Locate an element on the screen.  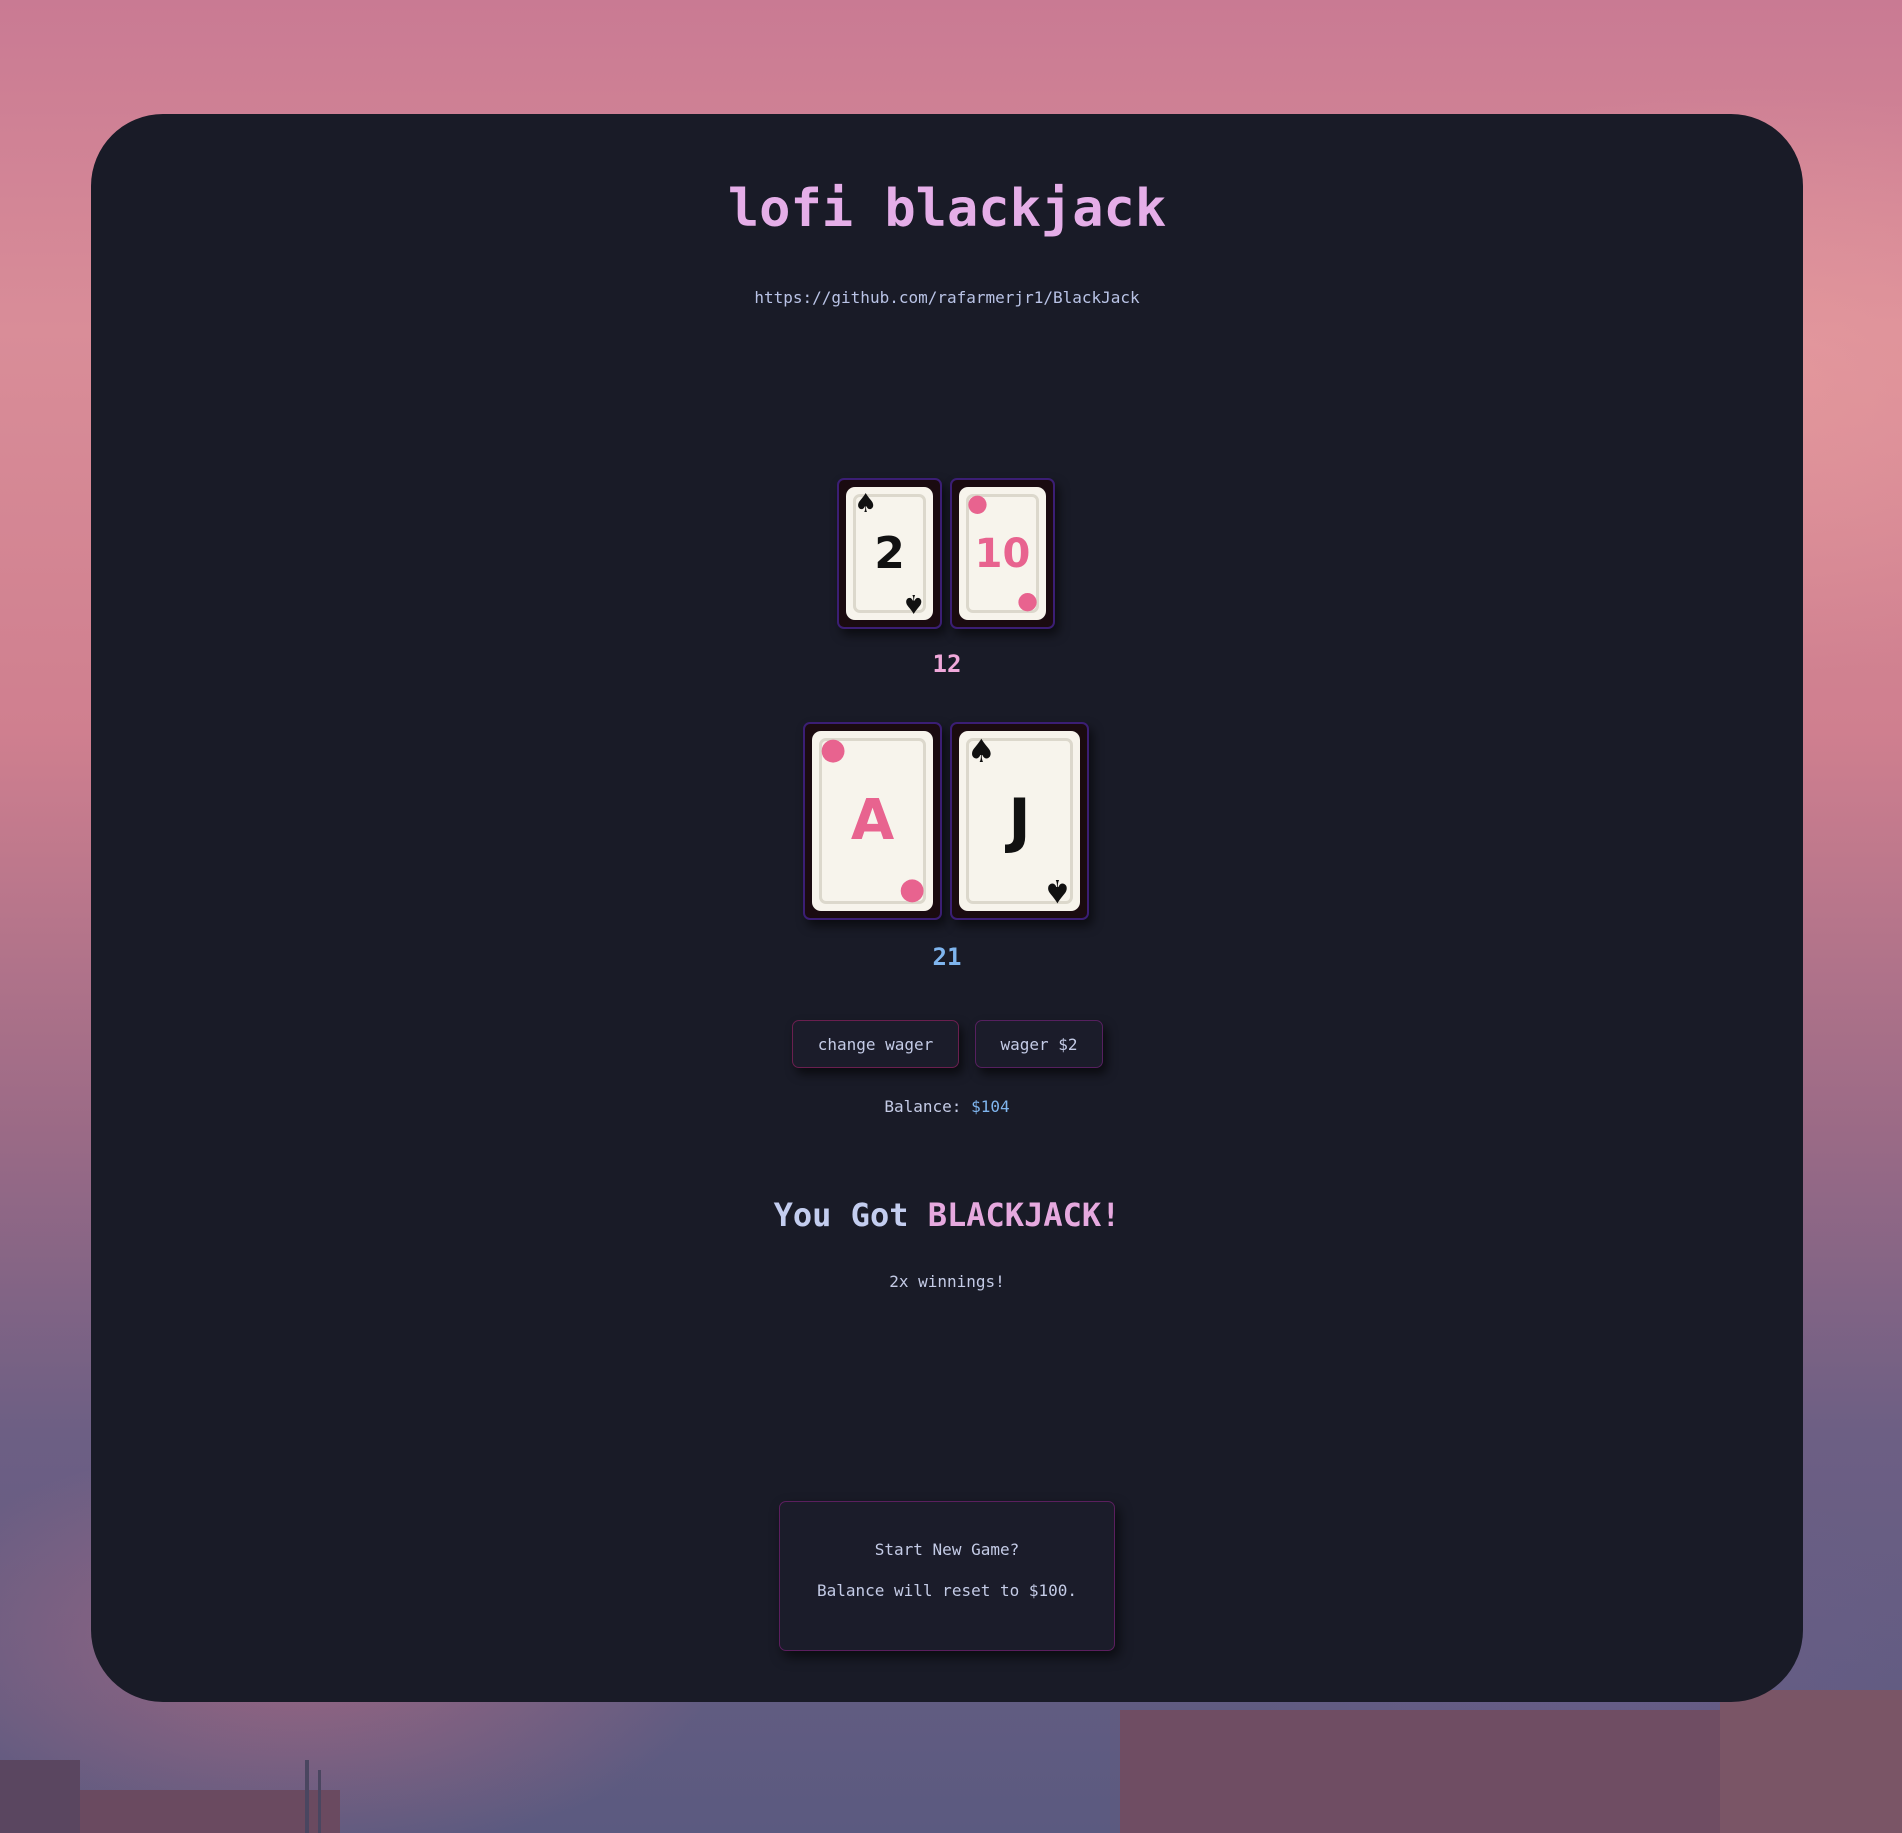
player-score: 21 is located at coordinates (947, 957).